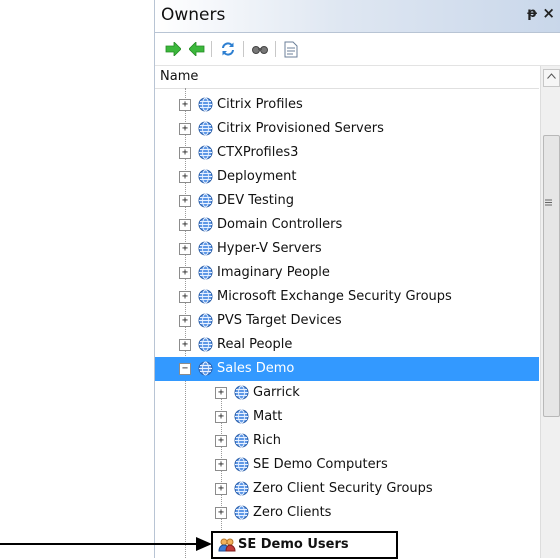  Describe the element at coordinates (255, 344) in the screenshot. I see `tree-item-label: Real People` at that location.